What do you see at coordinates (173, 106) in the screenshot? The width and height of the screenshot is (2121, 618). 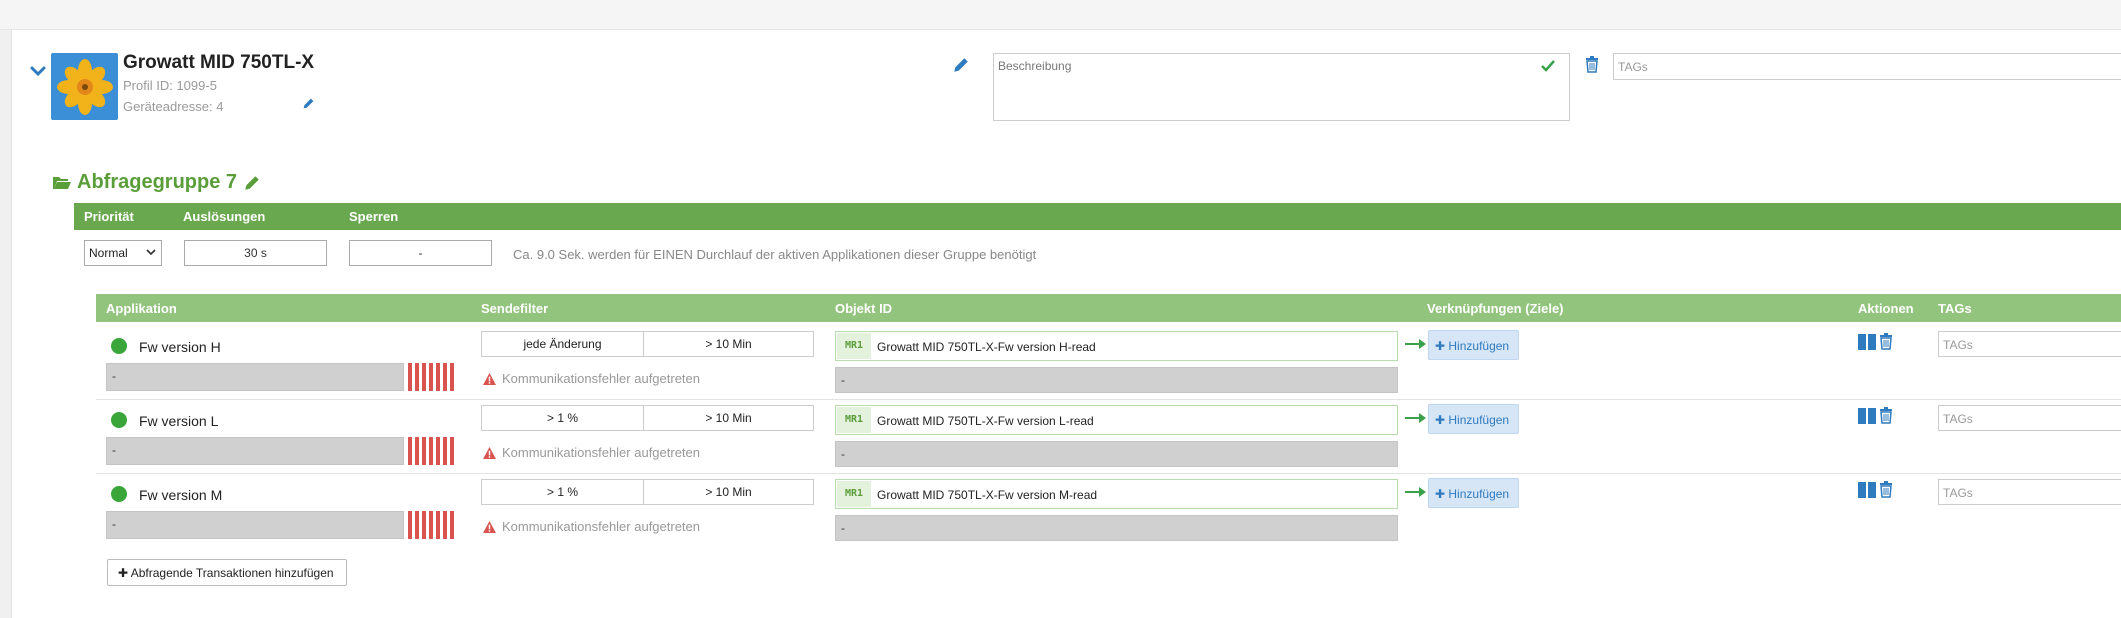 I see `device-address: Geräteadresse: 4` at bounding box center [173, 106].